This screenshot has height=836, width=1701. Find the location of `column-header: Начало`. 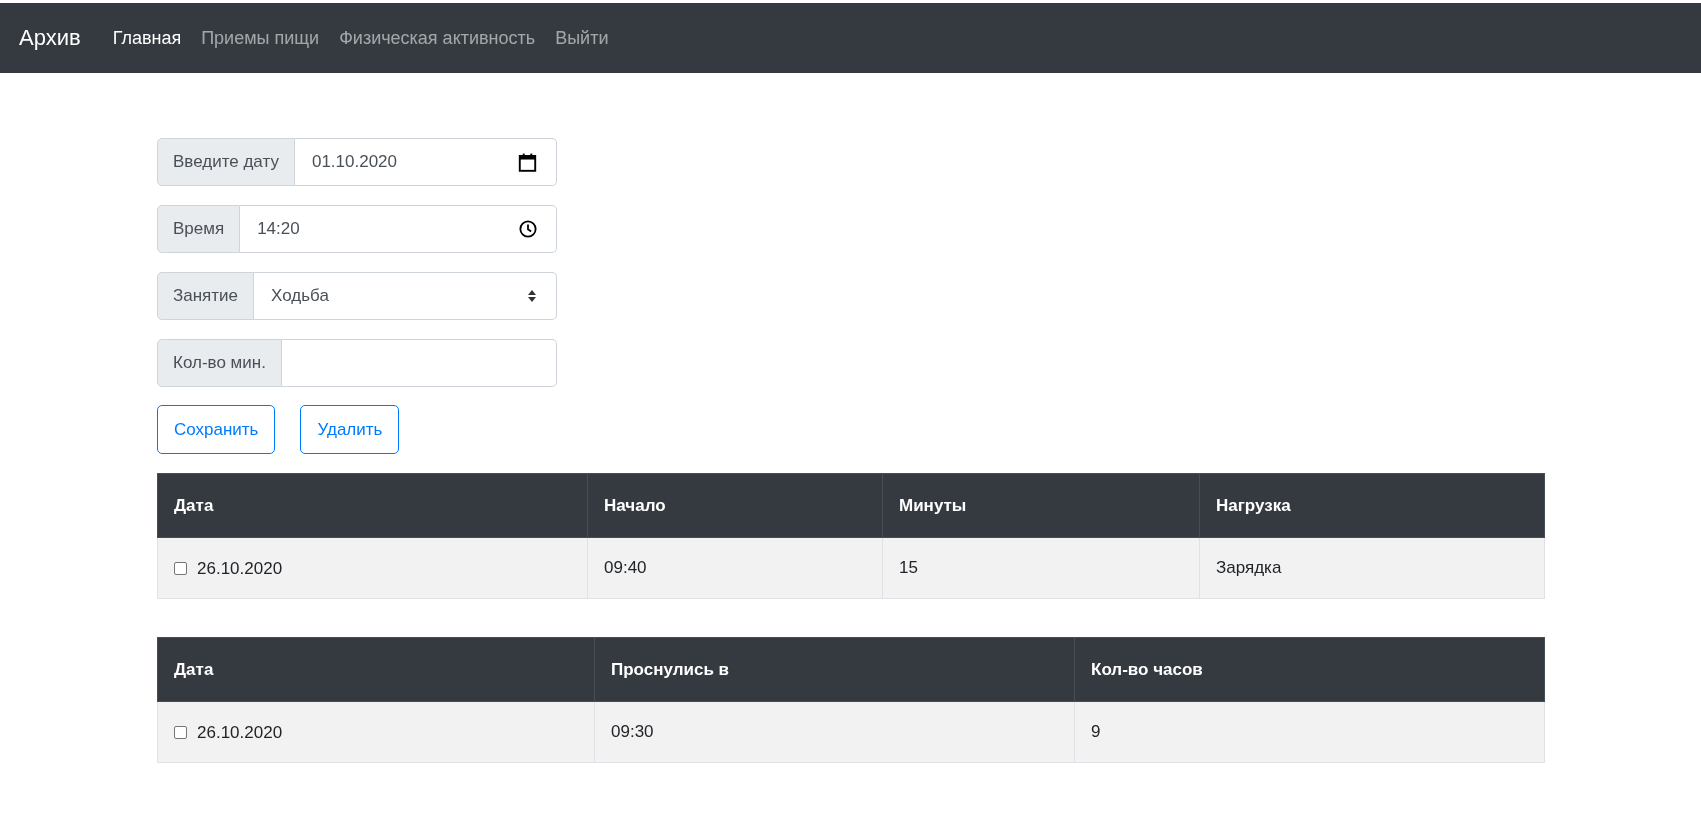

column-header: Начало is located at coordinates (735, 505).